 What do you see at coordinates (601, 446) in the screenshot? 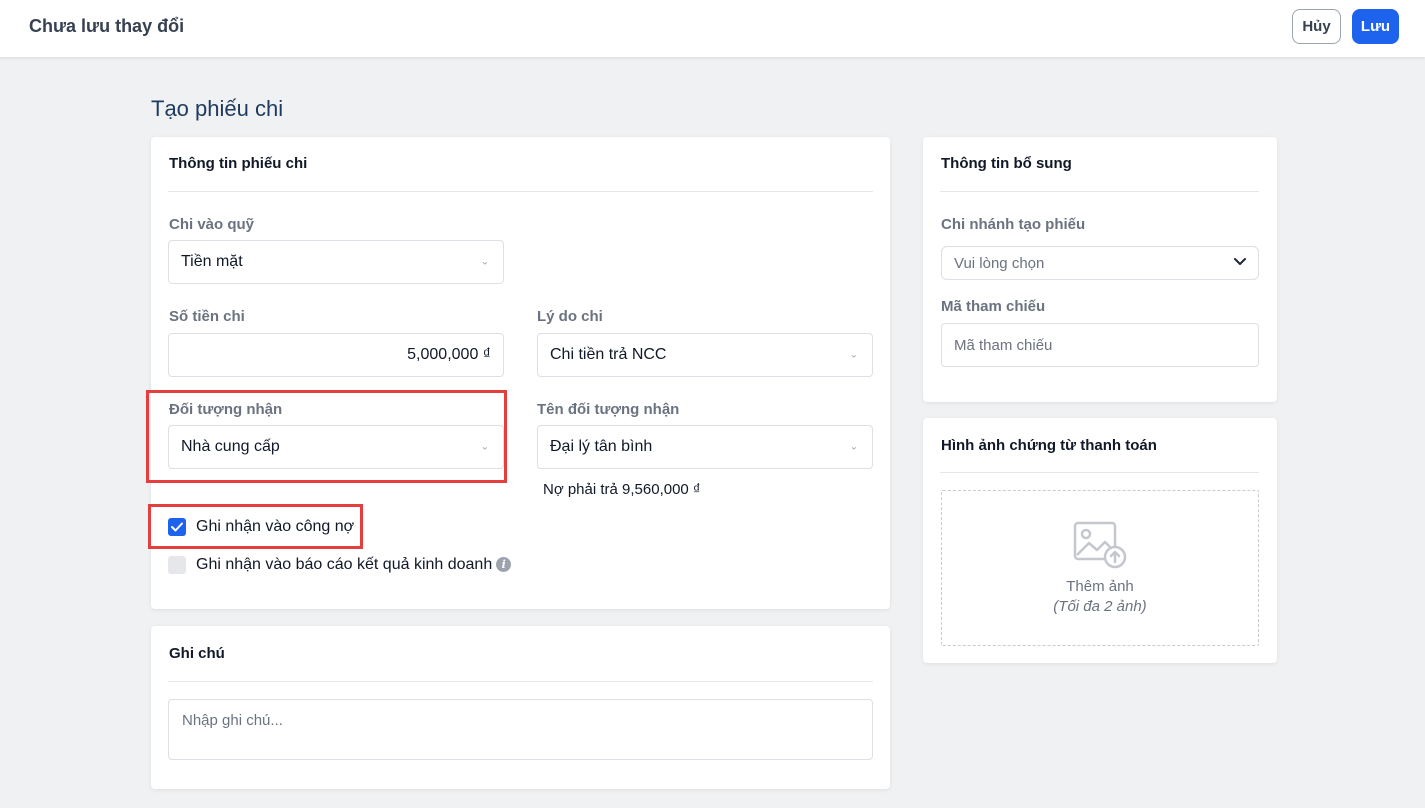
I see `recipient-name-value: Đại lý tân bình` at bounding box center [601, 446].